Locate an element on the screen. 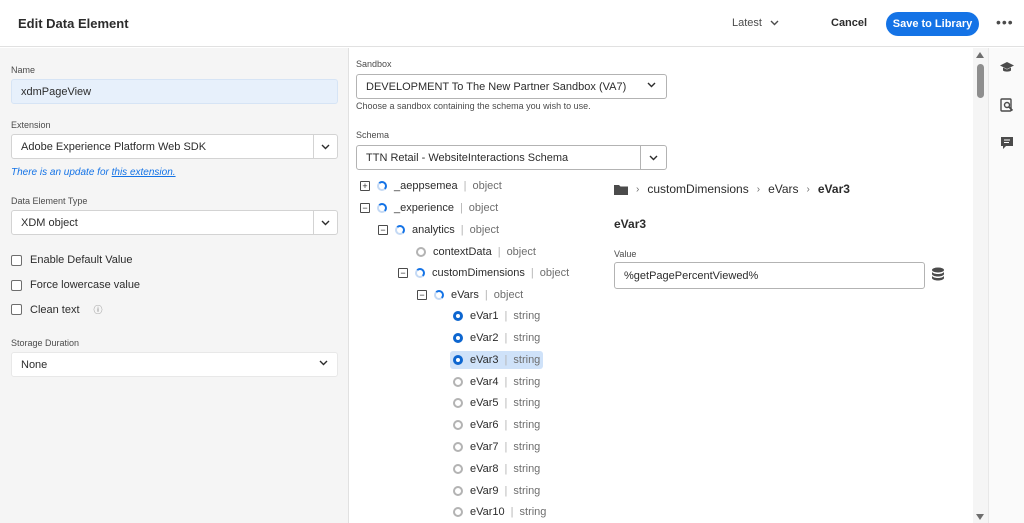  tree-node-experience: − _experience | object is located at coordinates (429, 208).